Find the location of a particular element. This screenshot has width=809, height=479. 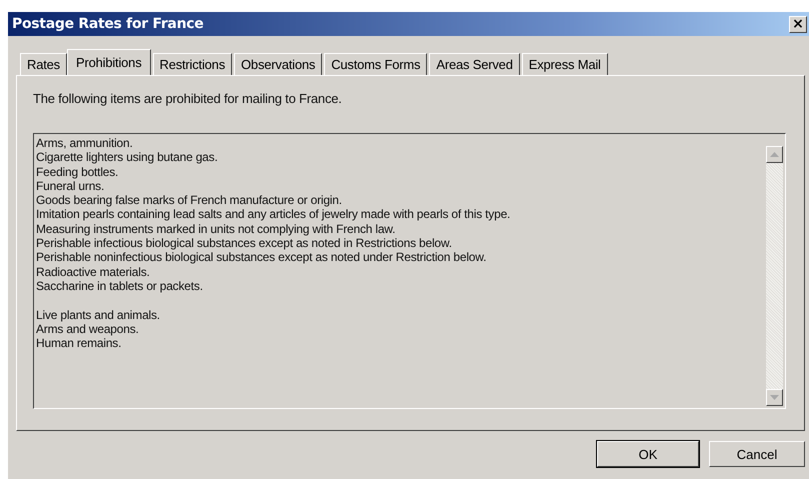

list-item: Funeral urns. is located at coordinates (71, 186).